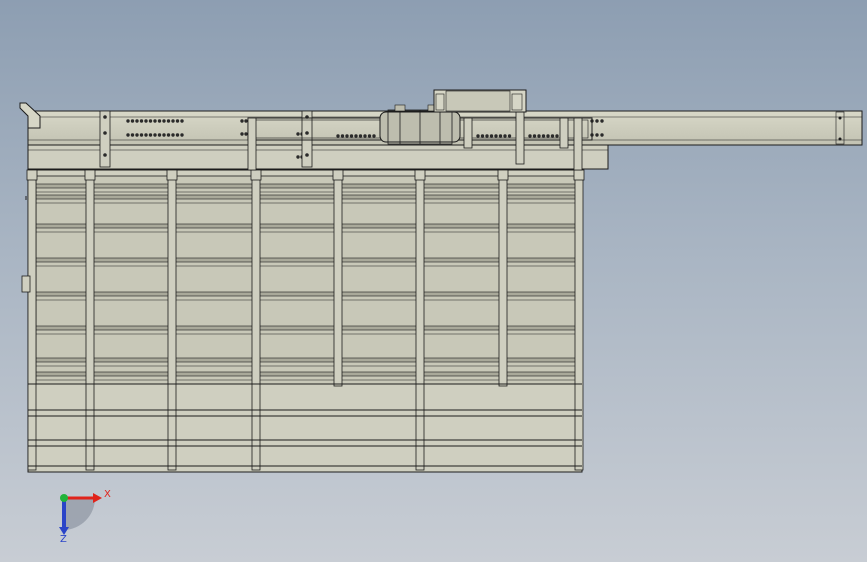 Image resolution: width=867 pixels, height=562 pixels. What do you see at coordinates (107, 494) in the screenshot?
I see `triad-x-label: X` at bounding box center [107, 494].